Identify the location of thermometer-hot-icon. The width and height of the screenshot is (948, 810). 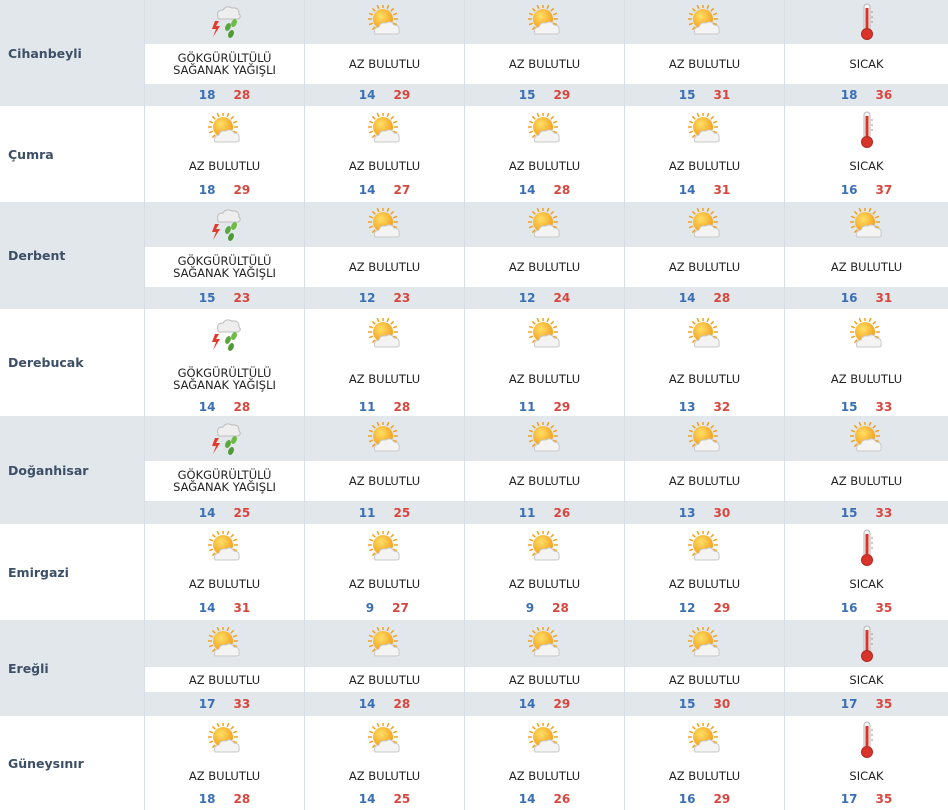
(866, 740).